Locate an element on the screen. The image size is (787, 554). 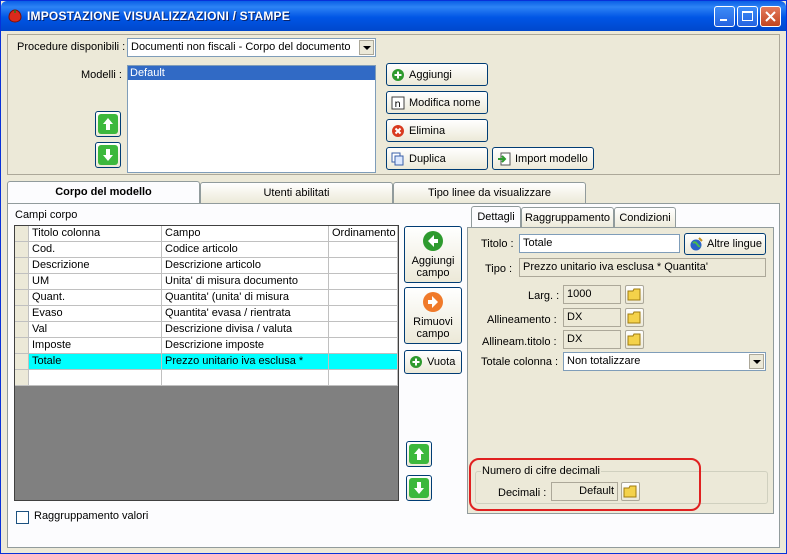
col-ordinamento: Ordinamento is located at coordinates (363, 234).